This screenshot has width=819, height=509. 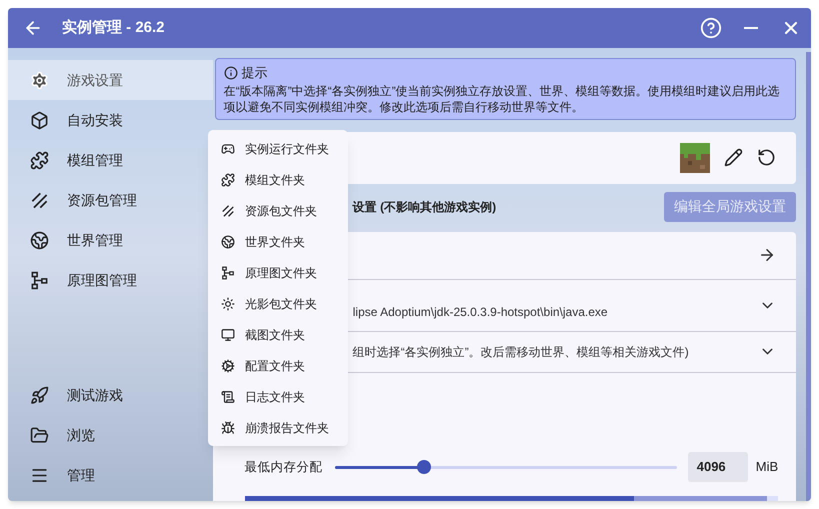 I want to click on help-icon, so click(x=711, y=28).